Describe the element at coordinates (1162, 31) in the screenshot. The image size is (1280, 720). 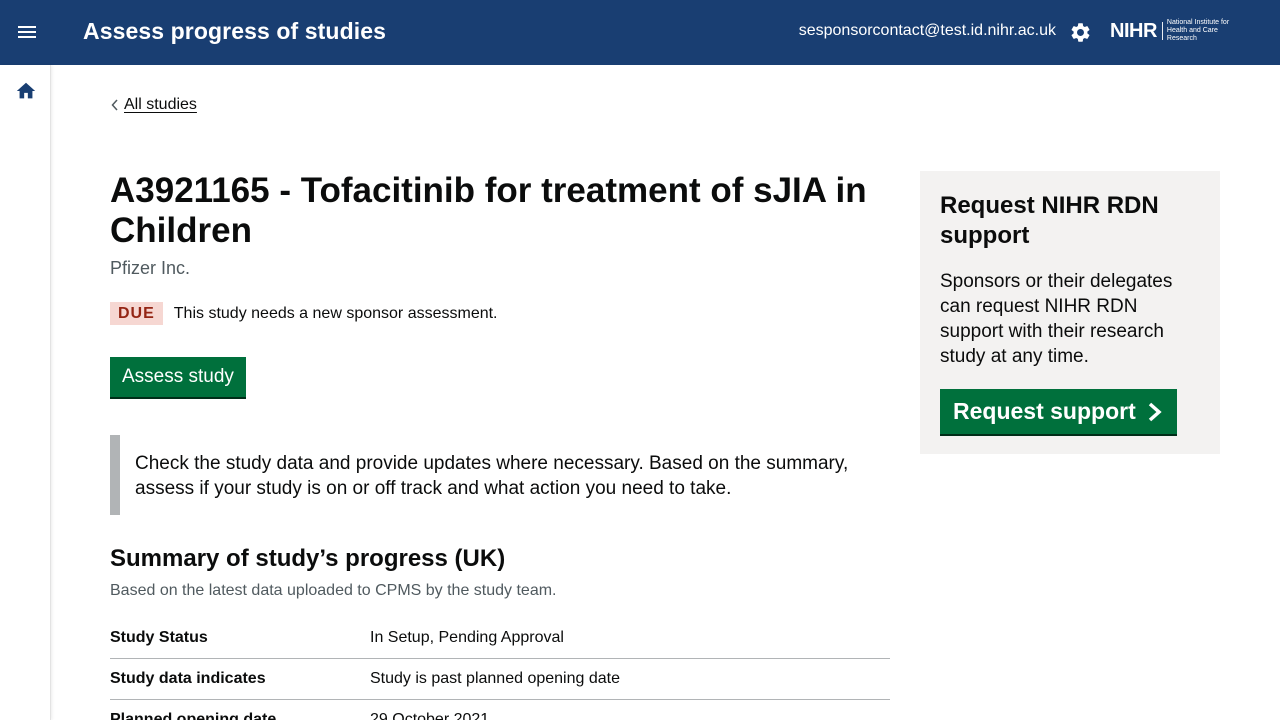
I see `logo-divider` at that location.